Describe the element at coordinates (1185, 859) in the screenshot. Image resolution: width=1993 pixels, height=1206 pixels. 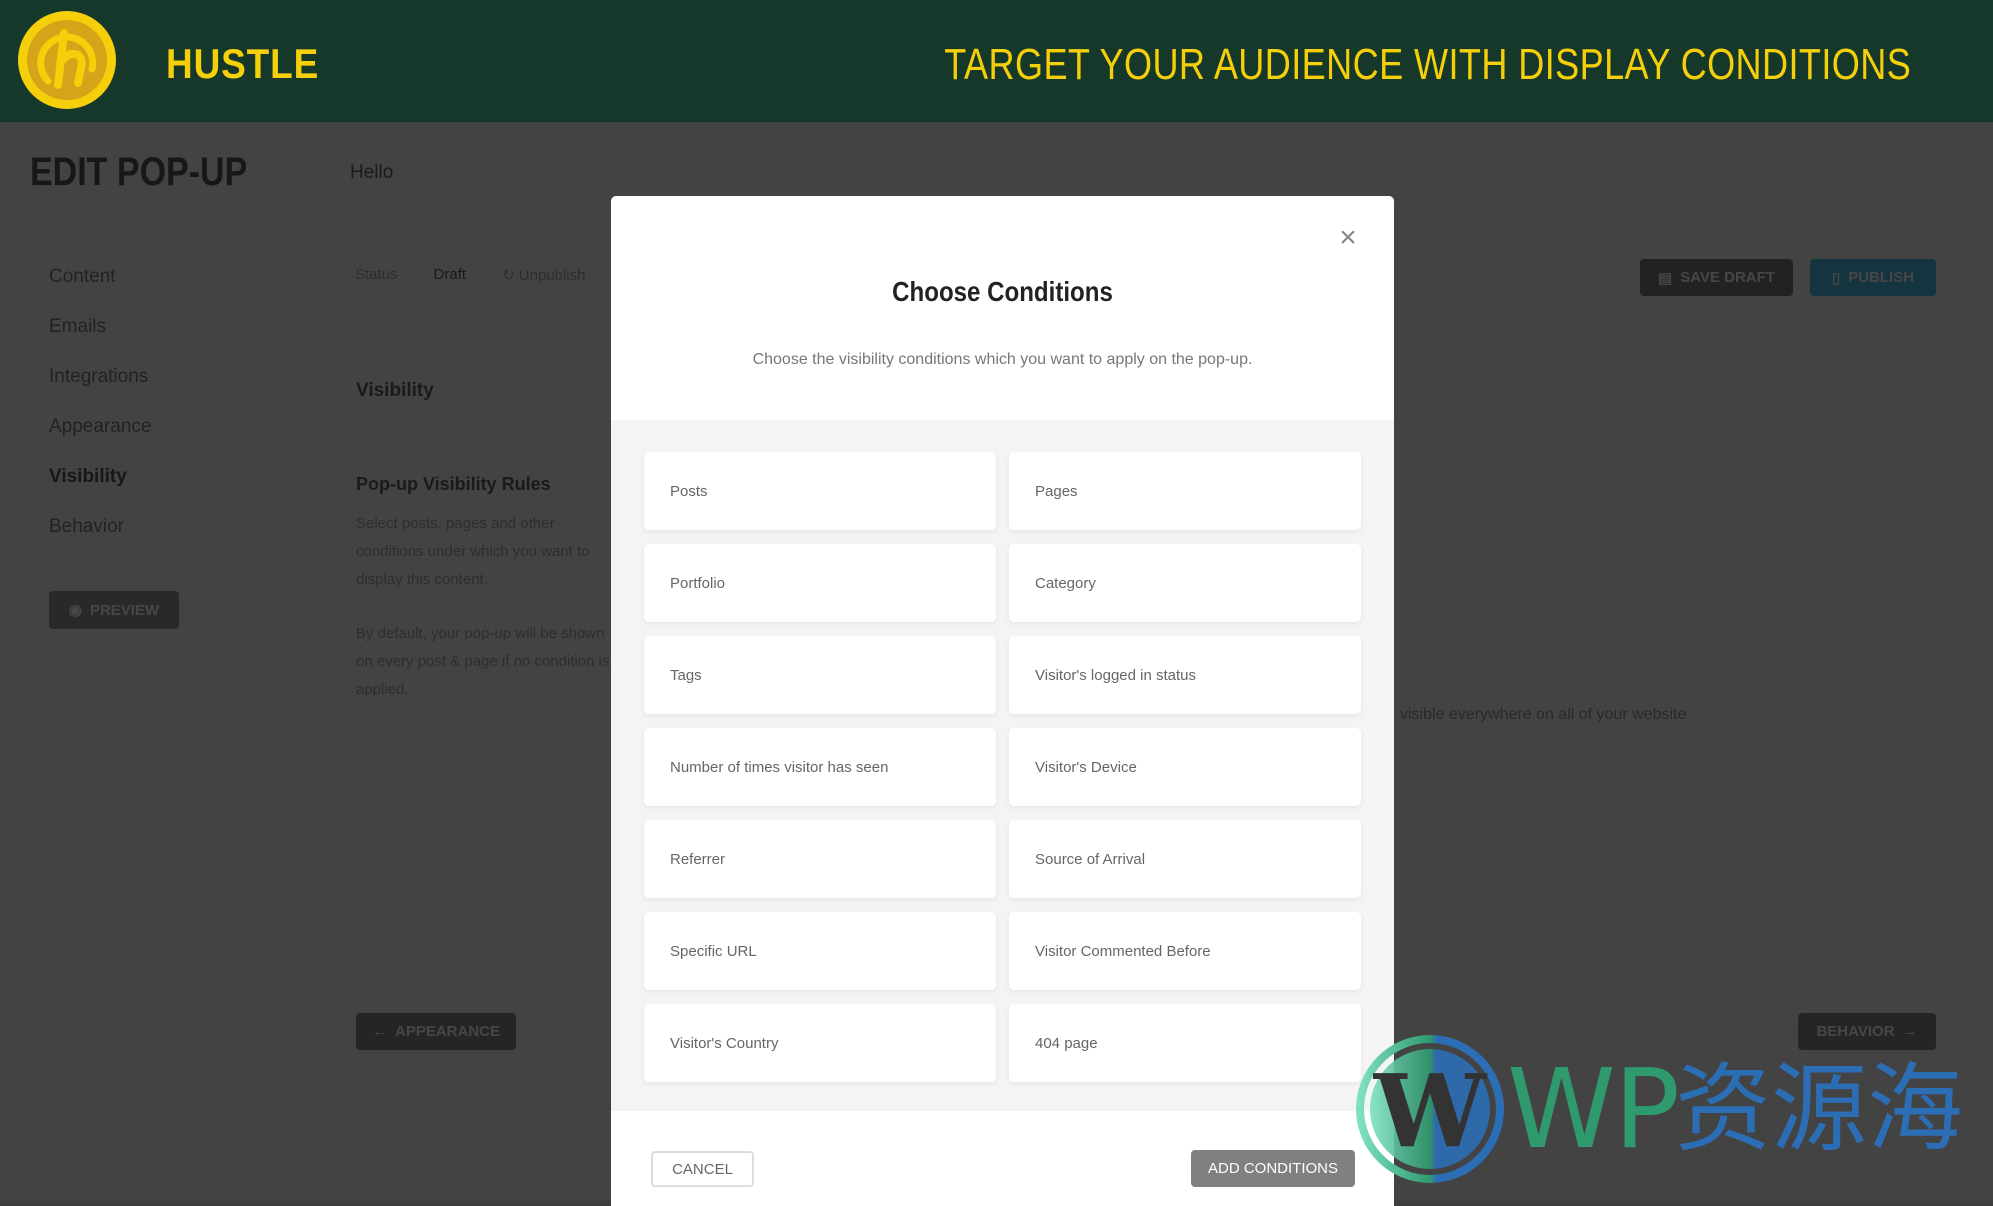
I see `condition-source-of-arrival: Source of Arrival` at that location.